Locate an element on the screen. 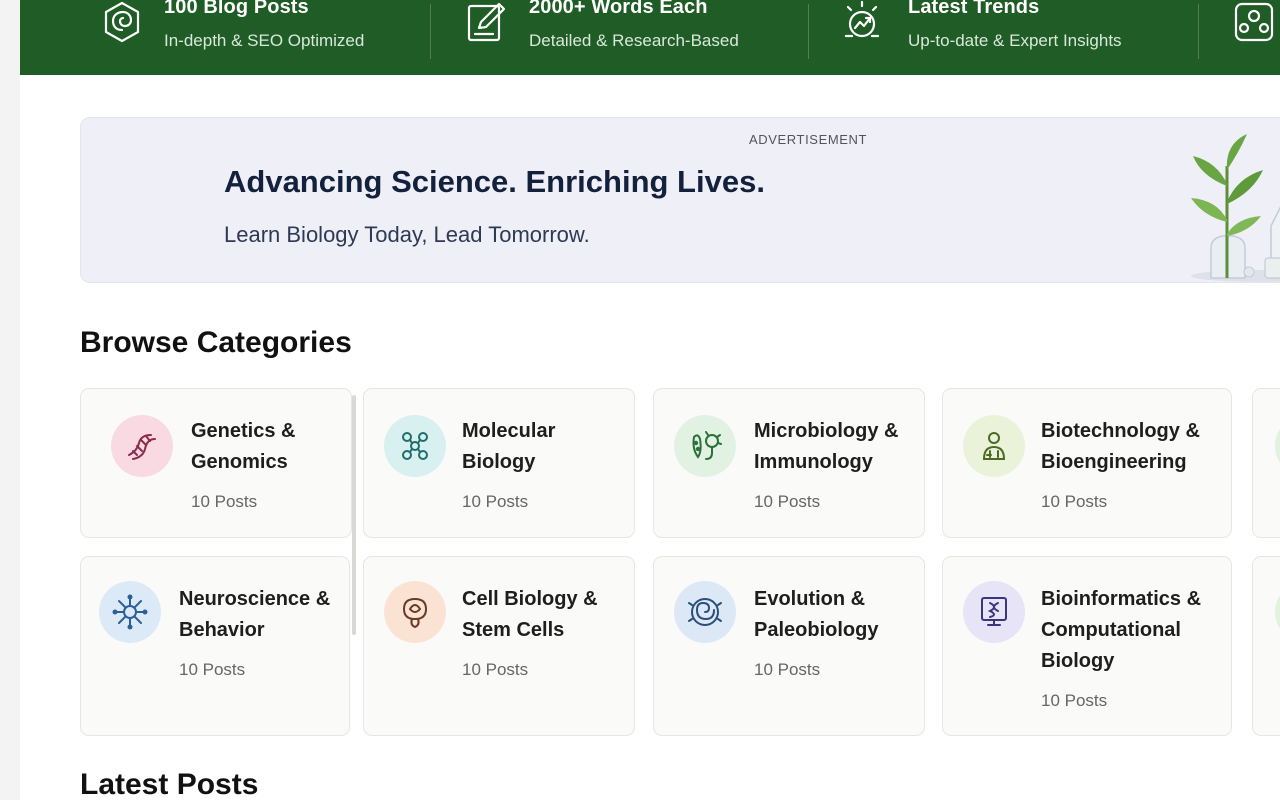  category-name: Cell Biology & Stem Cells is located at coordinates (530, 614).